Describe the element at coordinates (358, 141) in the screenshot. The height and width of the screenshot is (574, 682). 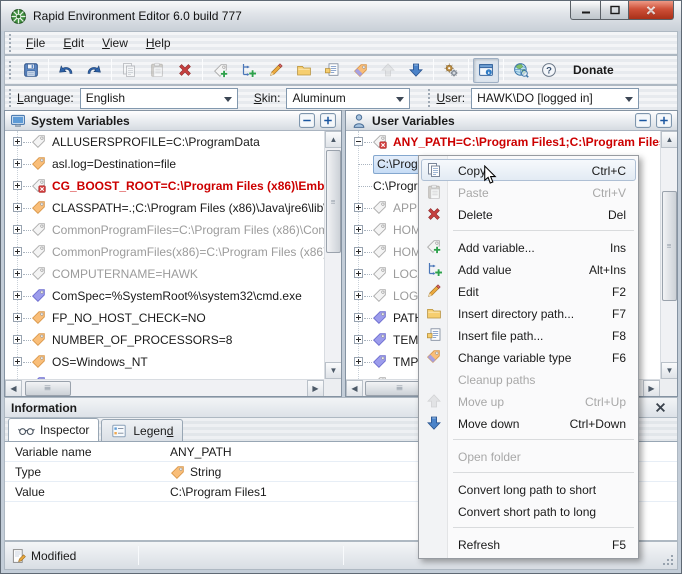
I see `expander-minus-icon` at that location.